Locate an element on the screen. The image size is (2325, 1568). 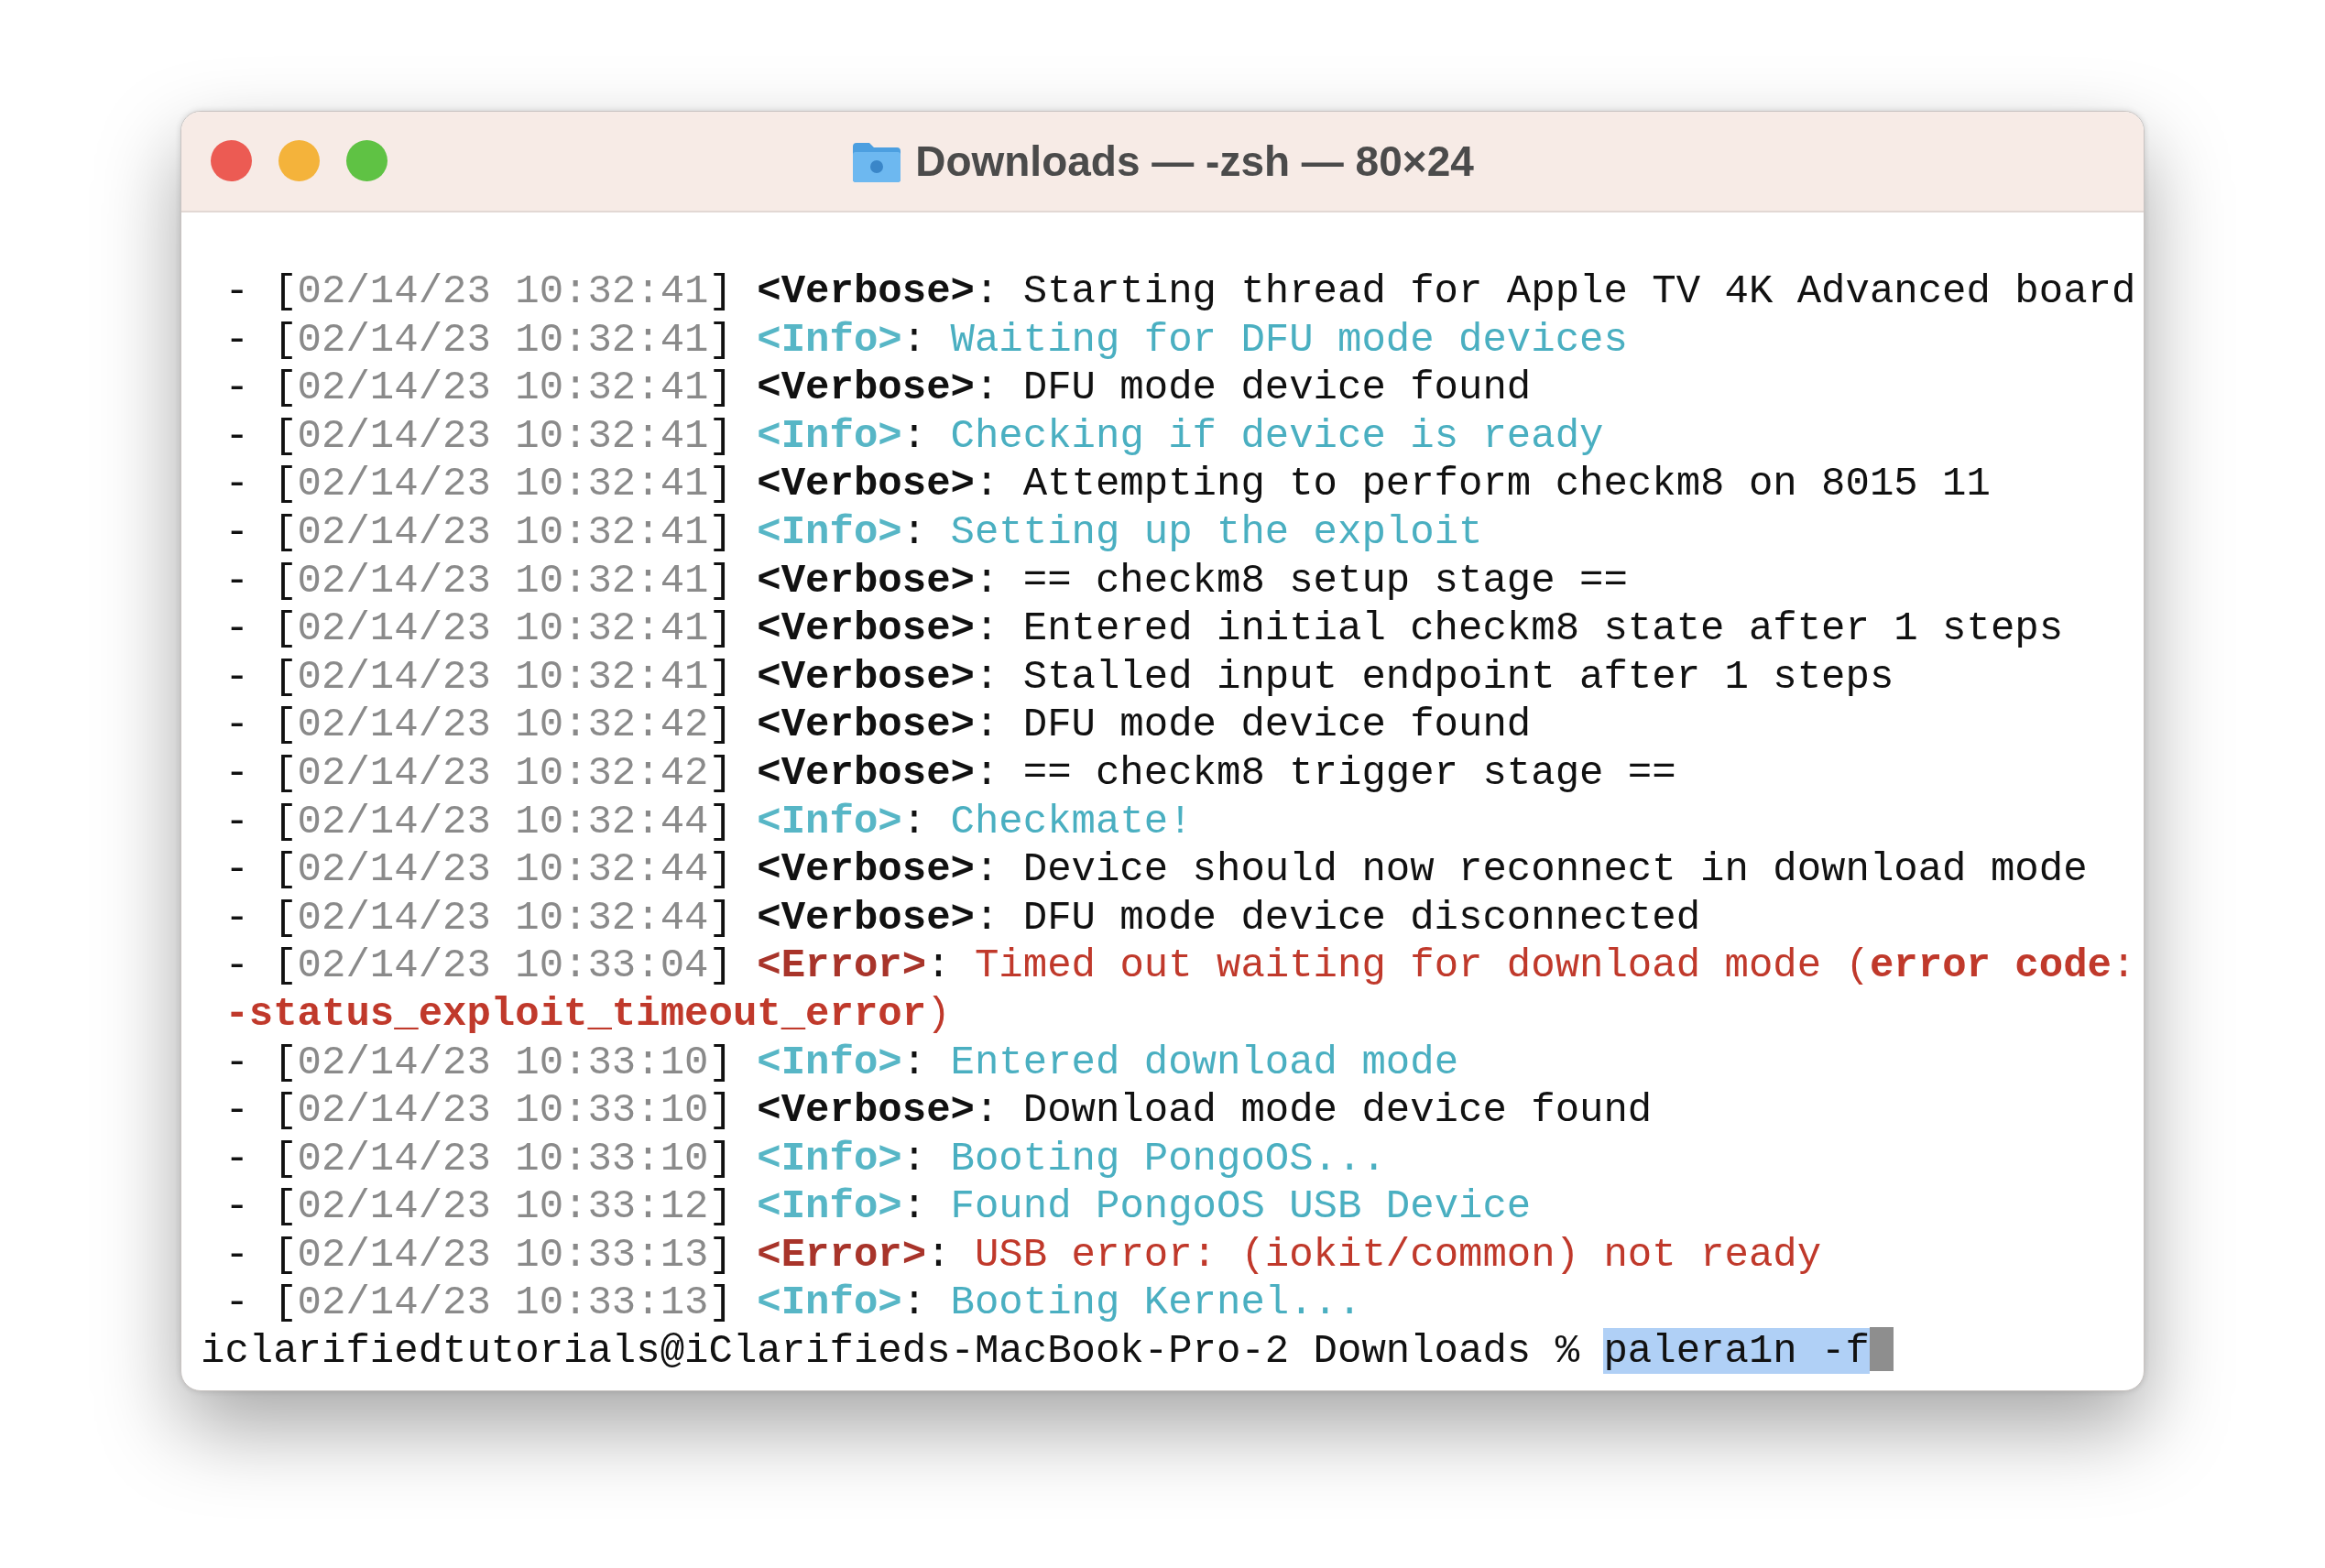
text-cursor is located at coordinates (1882, 1349).